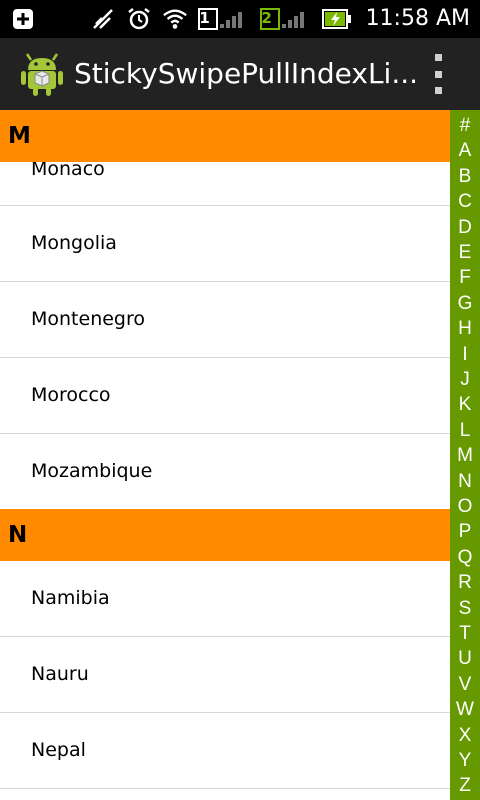 This screenshot has width=480, height=800. What do you see at coordinates (18, 535) in the screenshot?
I see `section-header-label: N` at bounding box center [18, 535].